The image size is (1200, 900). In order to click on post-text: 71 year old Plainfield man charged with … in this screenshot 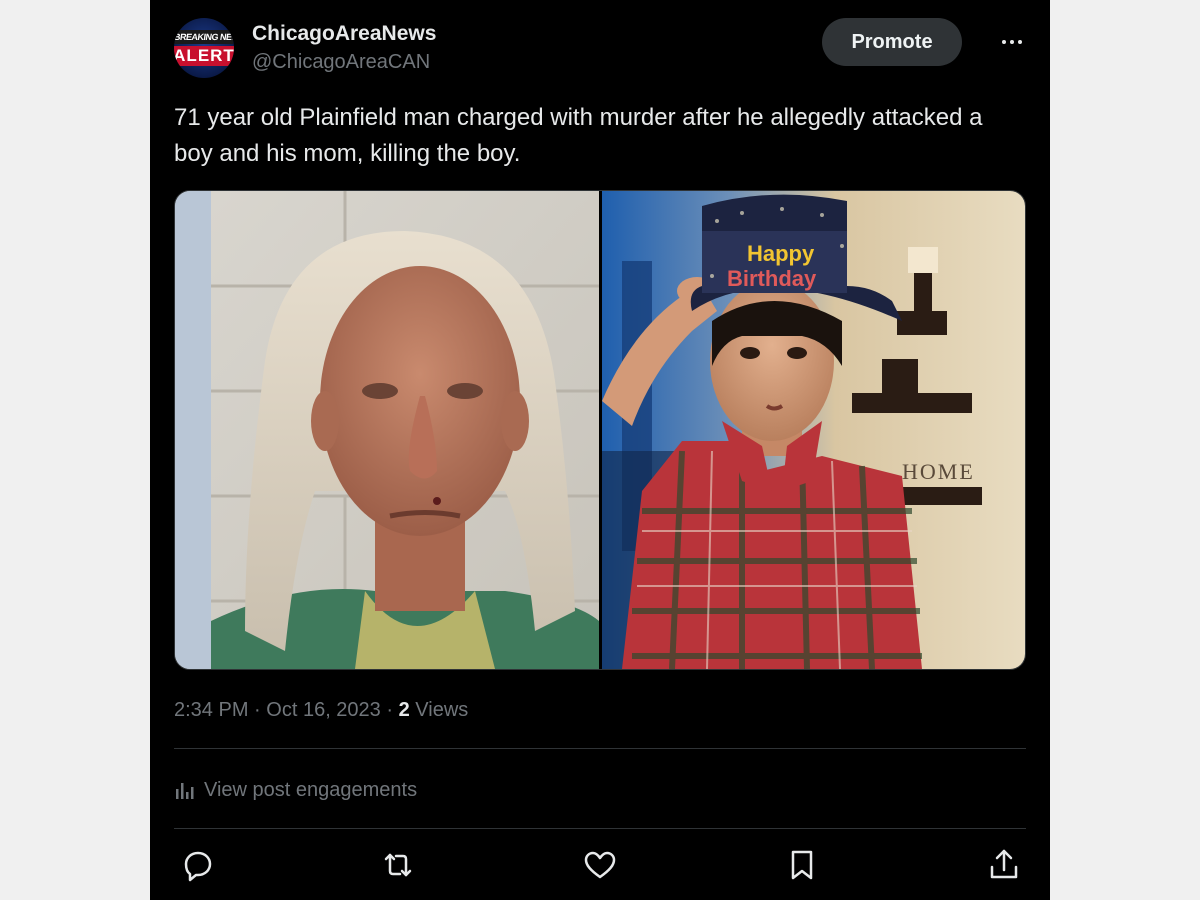, I will do `click(578, 135)`.